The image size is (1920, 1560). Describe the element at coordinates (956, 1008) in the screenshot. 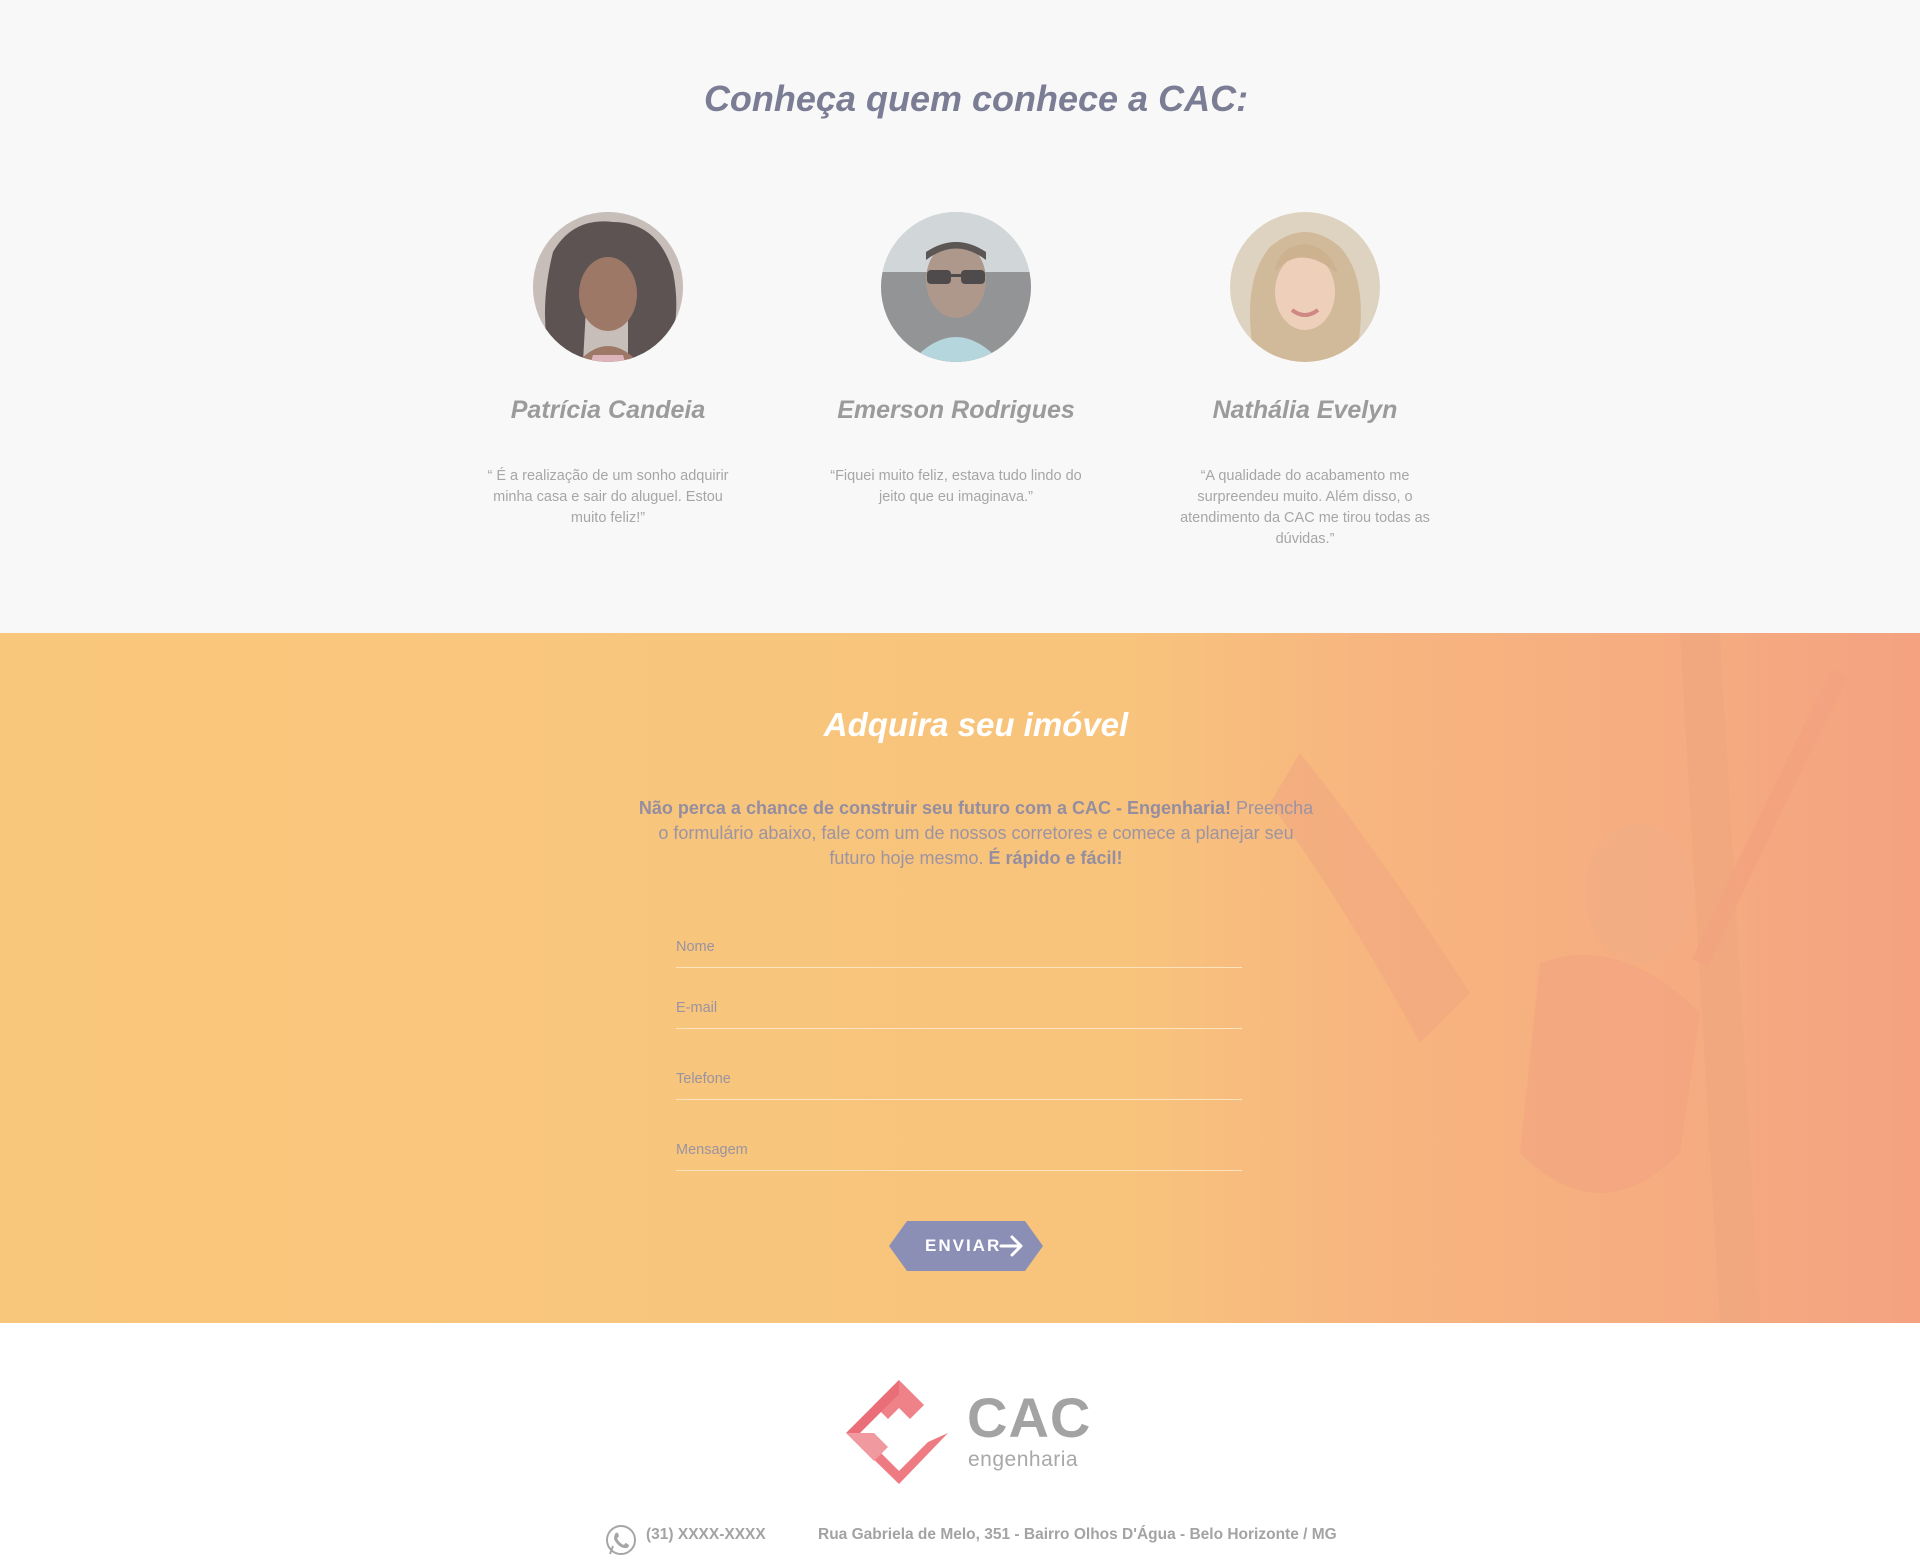

I see `email-input` at that location.